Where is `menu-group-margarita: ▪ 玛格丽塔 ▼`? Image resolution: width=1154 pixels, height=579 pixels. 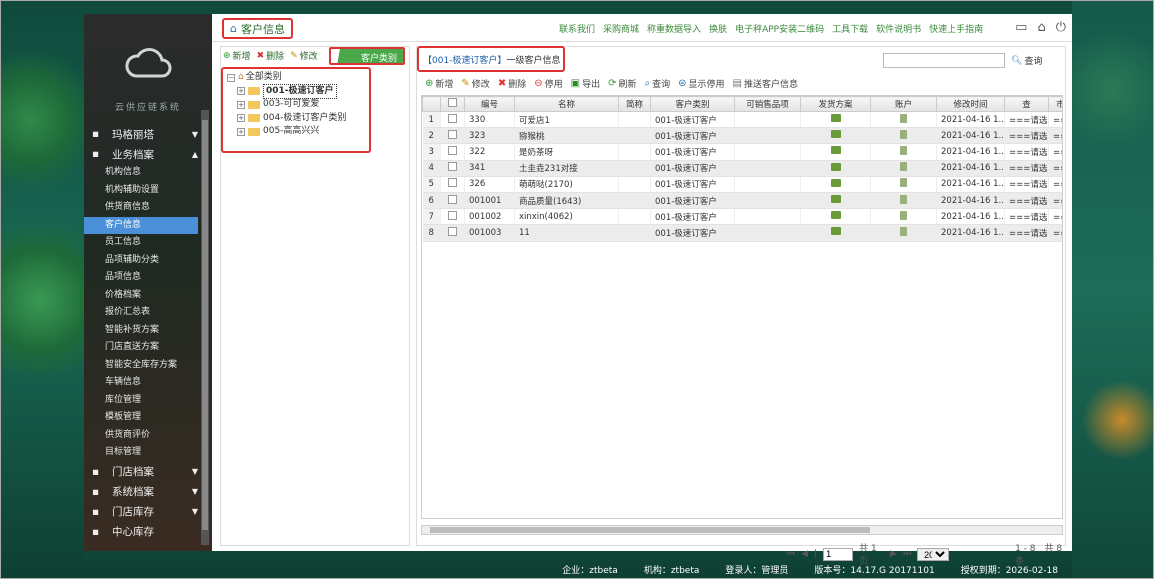
menu-group-margarita: ▪ 玛格丽塔 ▼ is located at coordinates (148, 134).